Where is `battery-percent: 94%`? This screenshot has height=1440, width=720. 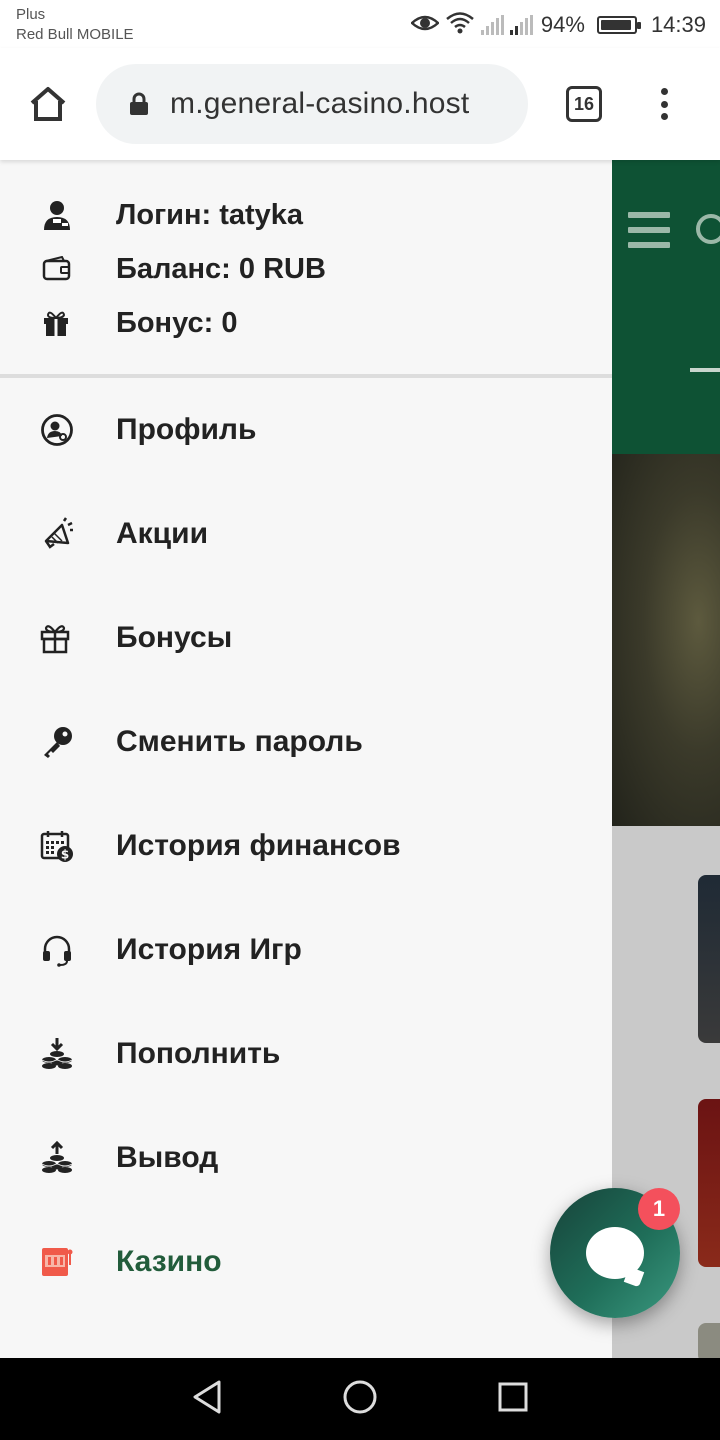 battery-percent: 94% is located at coordinates (562, 24).